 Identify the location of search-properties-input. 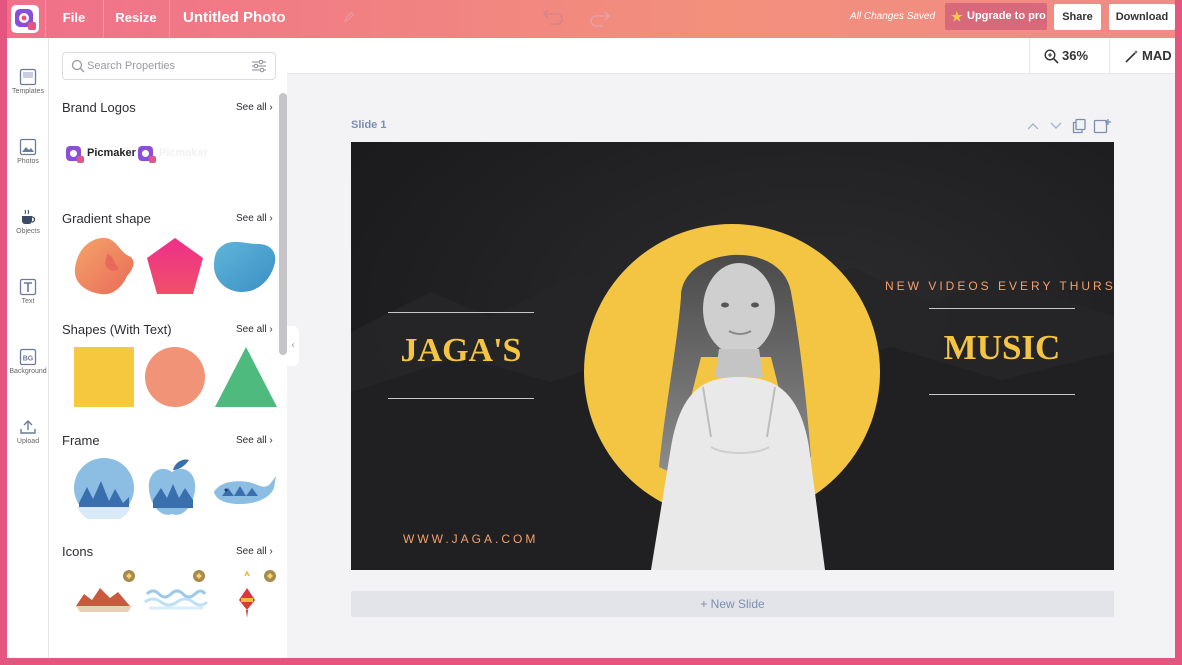
(167, 66).